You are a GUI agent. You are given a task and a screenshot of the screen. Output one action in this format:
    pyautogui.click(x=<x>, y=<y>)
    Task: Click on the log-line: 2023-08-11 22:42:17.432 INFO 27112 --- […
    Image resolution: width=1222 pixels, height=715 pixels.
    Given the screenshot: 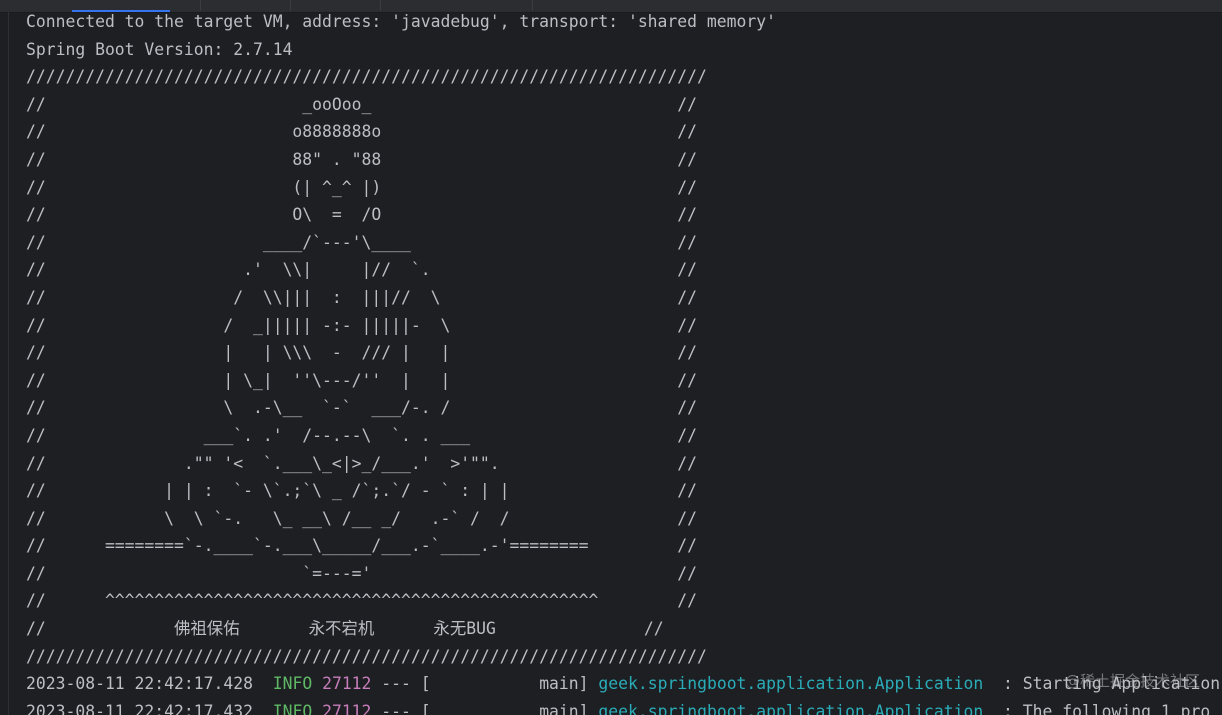 What is the action you would take?
    pyautogui.click(x=623, y=706)
    